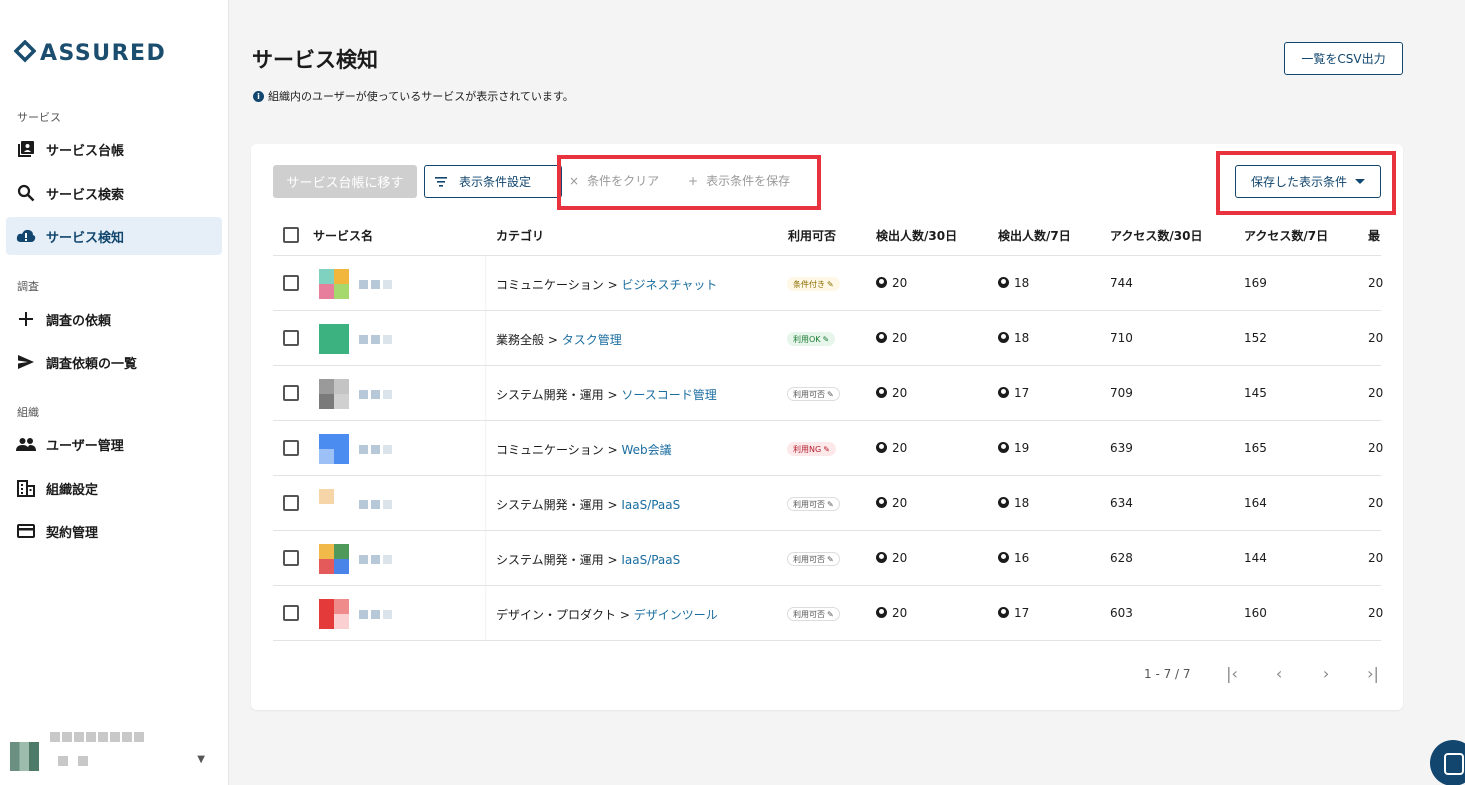  I want to click on col-availability: 利用可否, so click(812, 235).